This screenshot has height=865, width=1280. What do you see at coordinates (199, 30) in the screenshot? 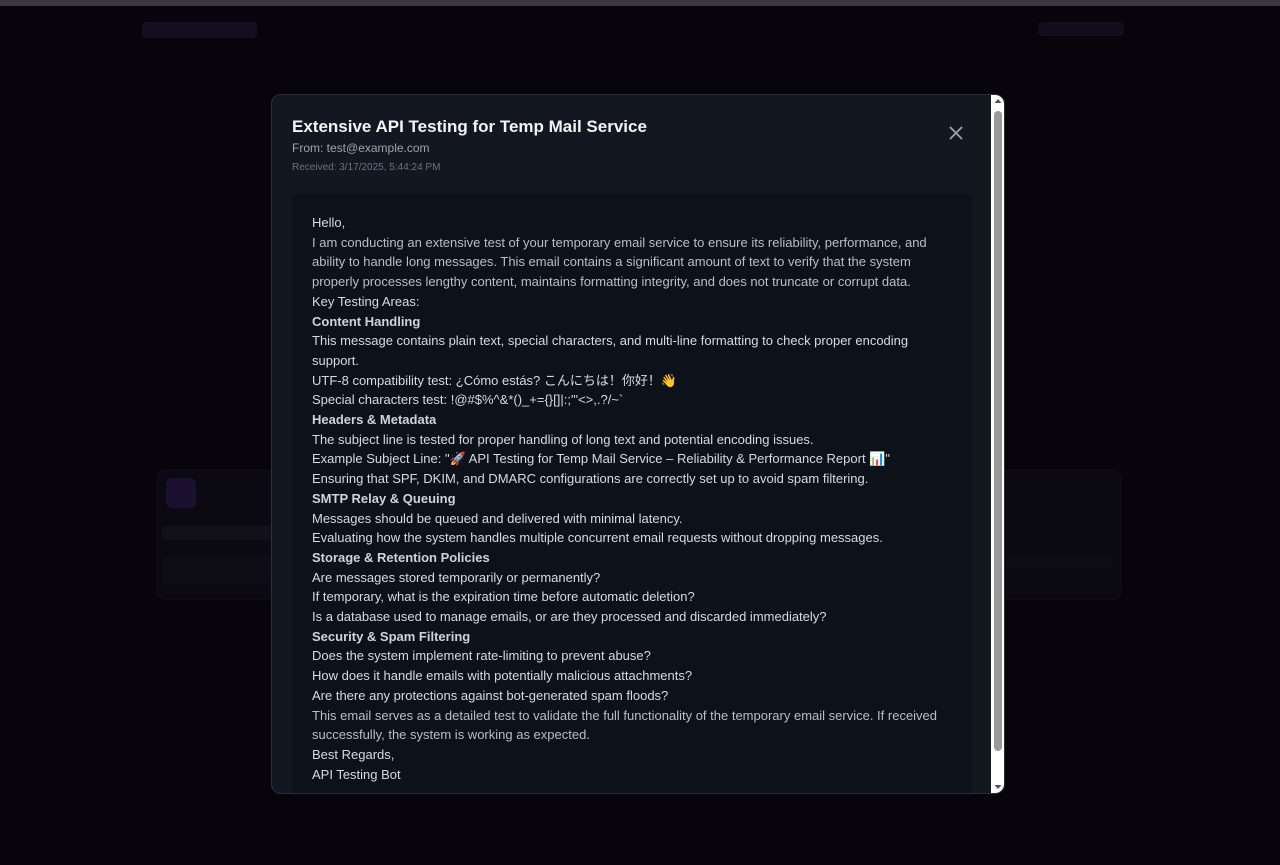
I see `background-logo` at bounding box center [199, 30].